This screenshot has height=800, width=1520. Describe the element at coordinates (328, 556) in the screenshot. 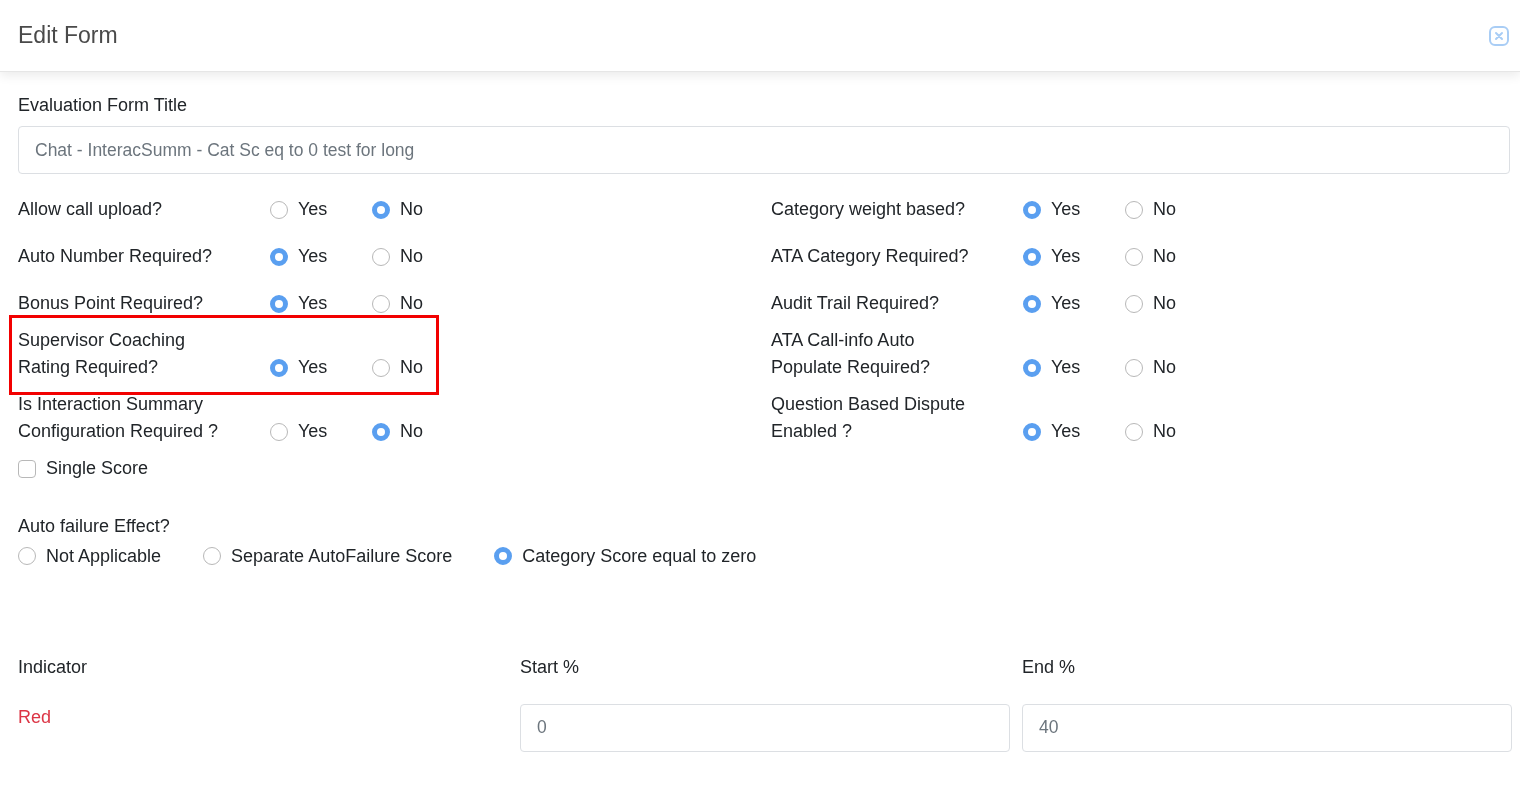

I see `radio-option: Separate AutoFailure Score` at that location.